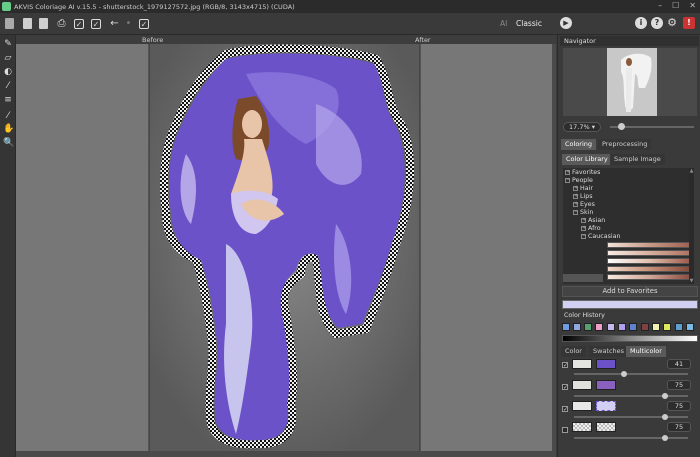 The width and height of the screenshot is (700, 457). I want to click on save-strokes-icon: ✓, so click(96, 24).